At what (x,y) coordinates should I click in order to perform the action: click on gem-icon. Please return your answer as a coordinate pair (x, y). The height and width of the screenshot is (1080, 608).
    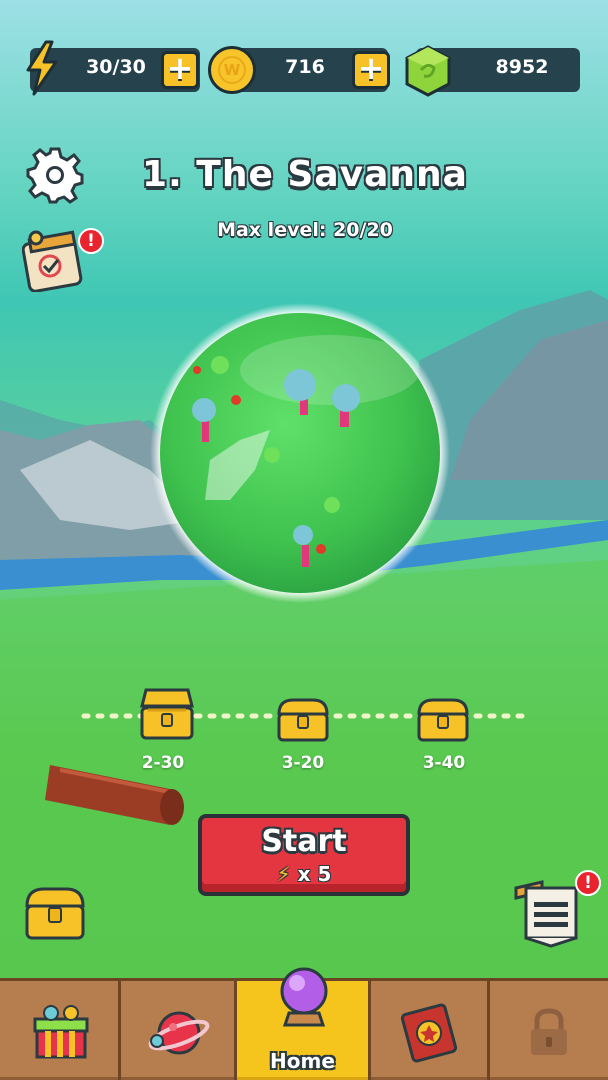
    Looking at the image, I should click on (428, 71).